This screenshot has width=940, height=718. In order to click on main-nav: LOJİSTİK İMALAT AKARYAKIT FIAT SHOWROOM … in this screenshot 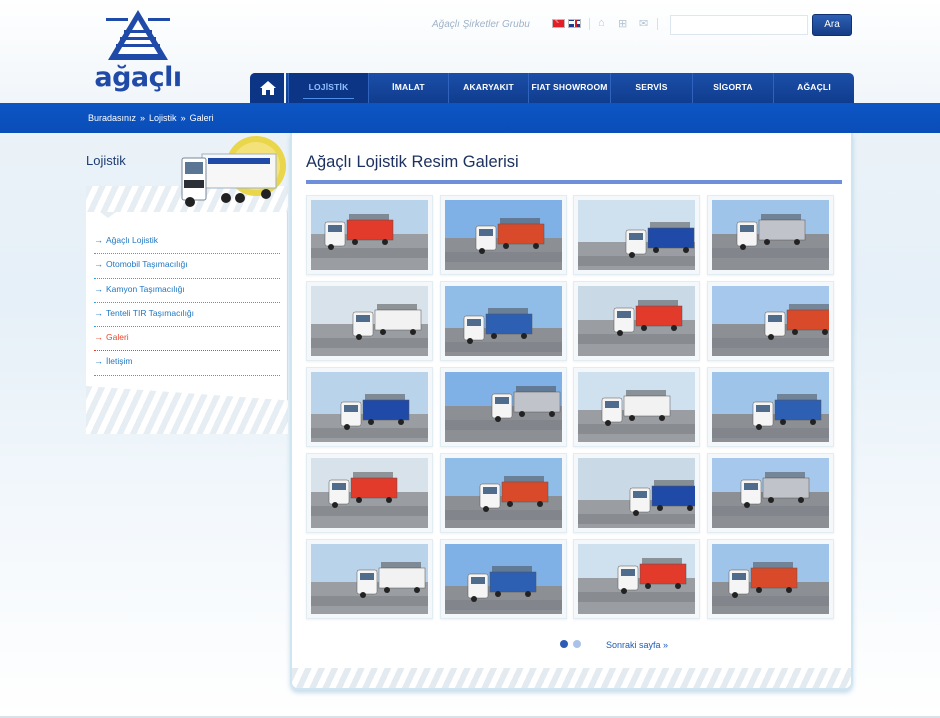, I will do `click(552, 88)`.